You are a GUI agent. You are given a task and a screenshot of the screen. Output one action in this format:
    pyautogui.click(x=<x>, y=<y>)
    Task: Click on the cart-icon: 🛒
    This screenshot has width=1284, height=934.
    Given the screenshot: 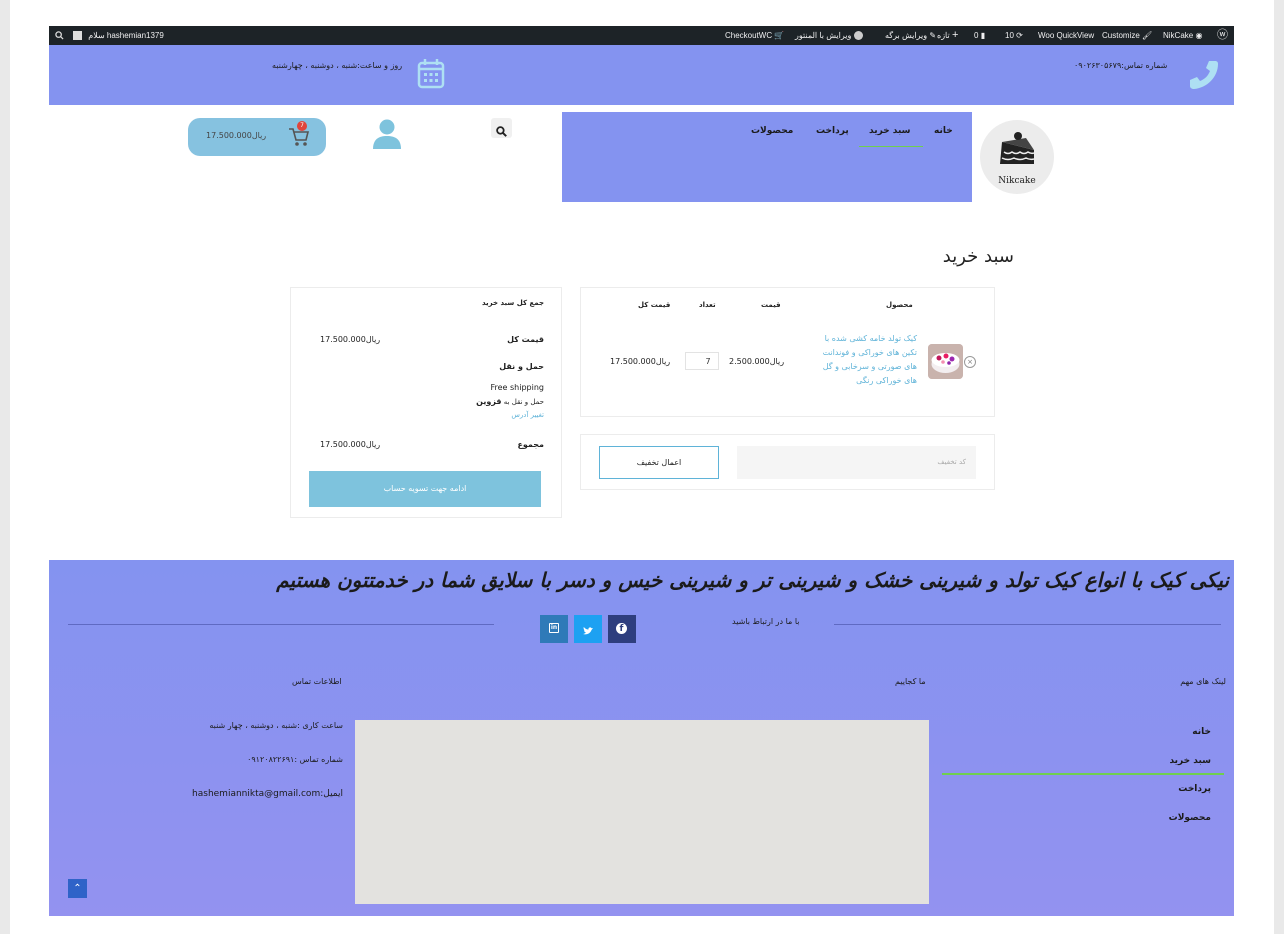 What is the action you would take?
    pyautogui.click(x=779, y=35)
    